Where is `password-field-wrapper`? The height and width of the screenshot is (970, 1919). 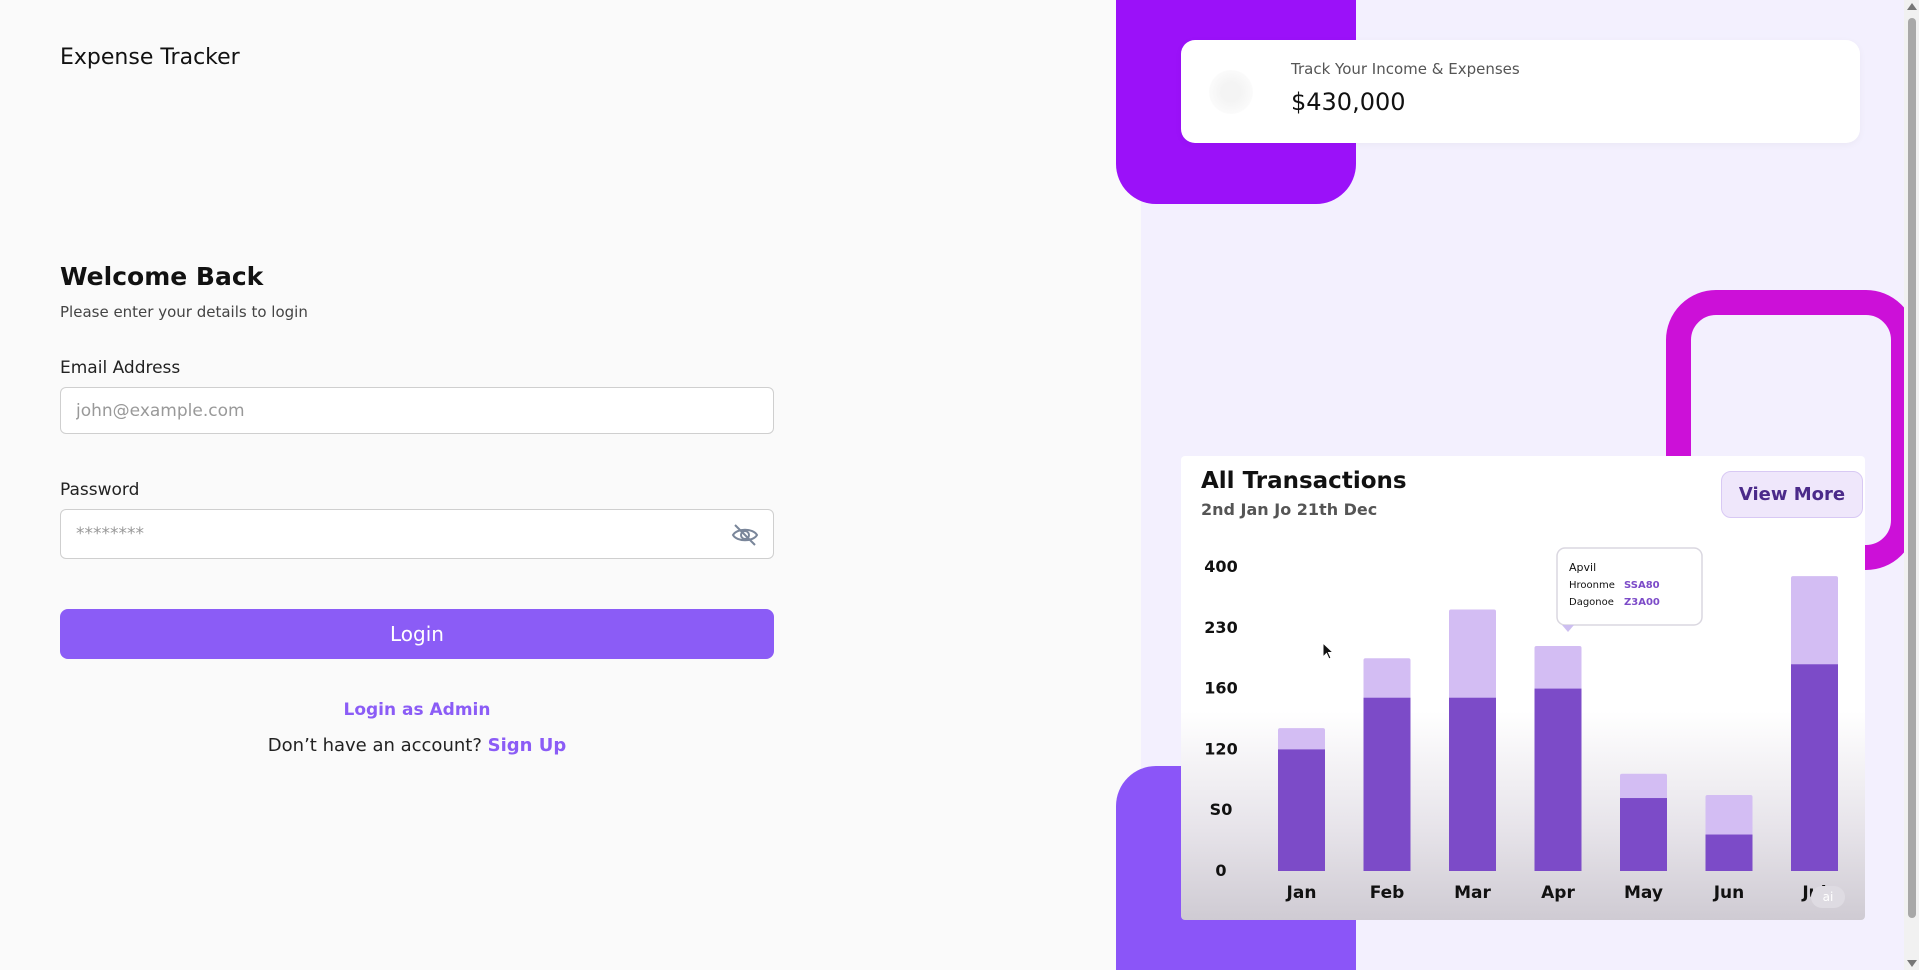 password-field-wrapper is located at coordinates (417, 534).